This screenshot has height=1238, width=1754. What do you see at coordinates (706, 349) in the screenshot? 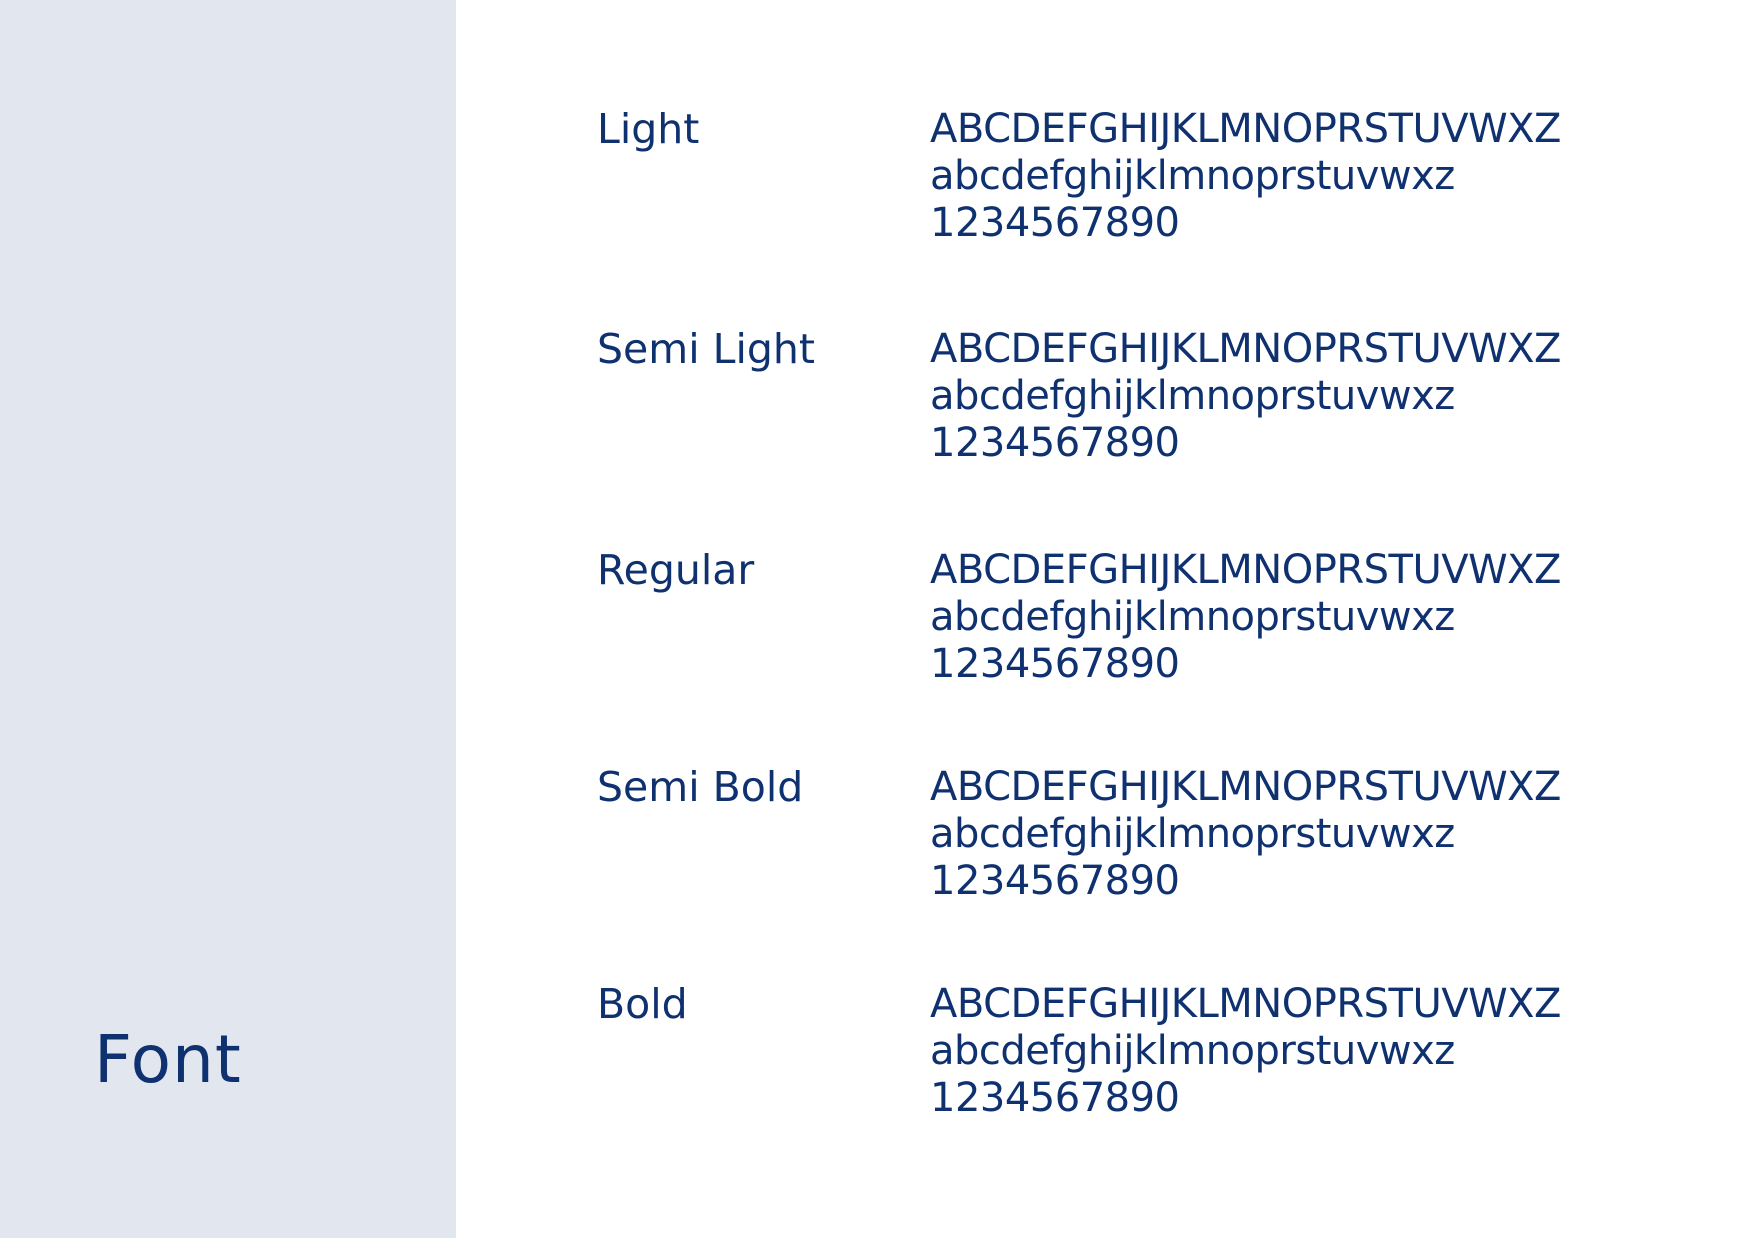
I see `weight-label: Semi Light` at bounding box center [706, 349].